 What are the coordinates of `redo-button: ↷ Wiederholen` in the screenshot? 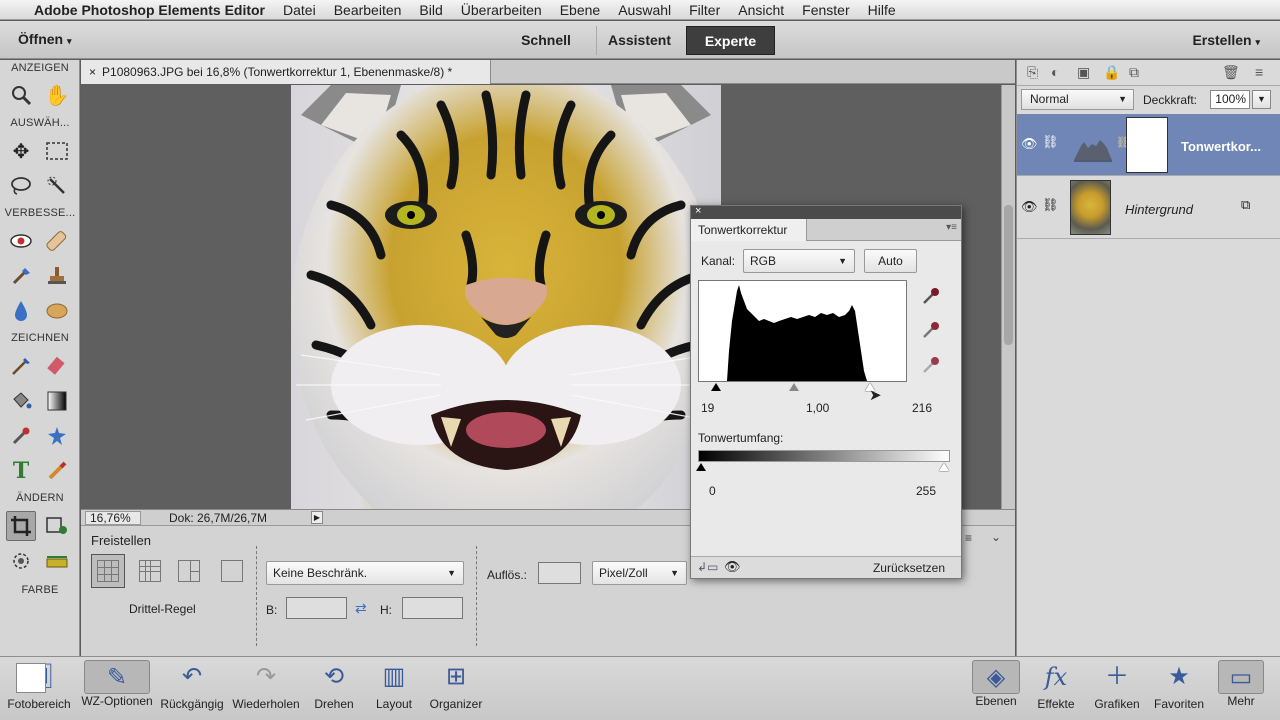 It's located at (266, 688).